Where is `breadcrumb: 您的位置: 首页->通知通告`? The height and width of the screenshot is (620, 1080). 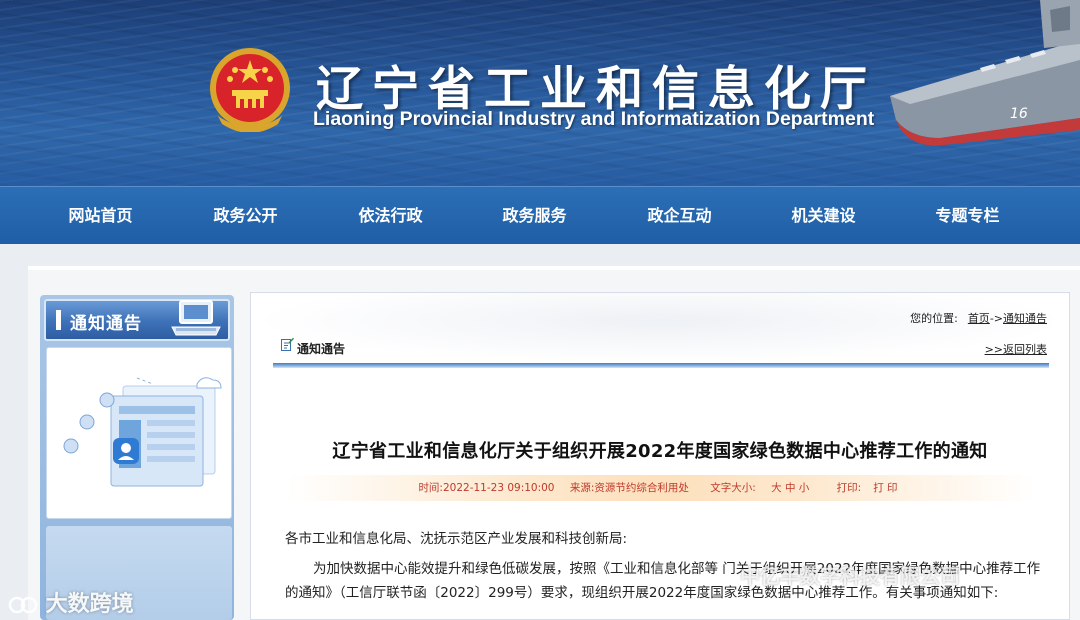
breadcrumb: 您的位置: 首页->通知通告 is located at coordinates (978, 318).